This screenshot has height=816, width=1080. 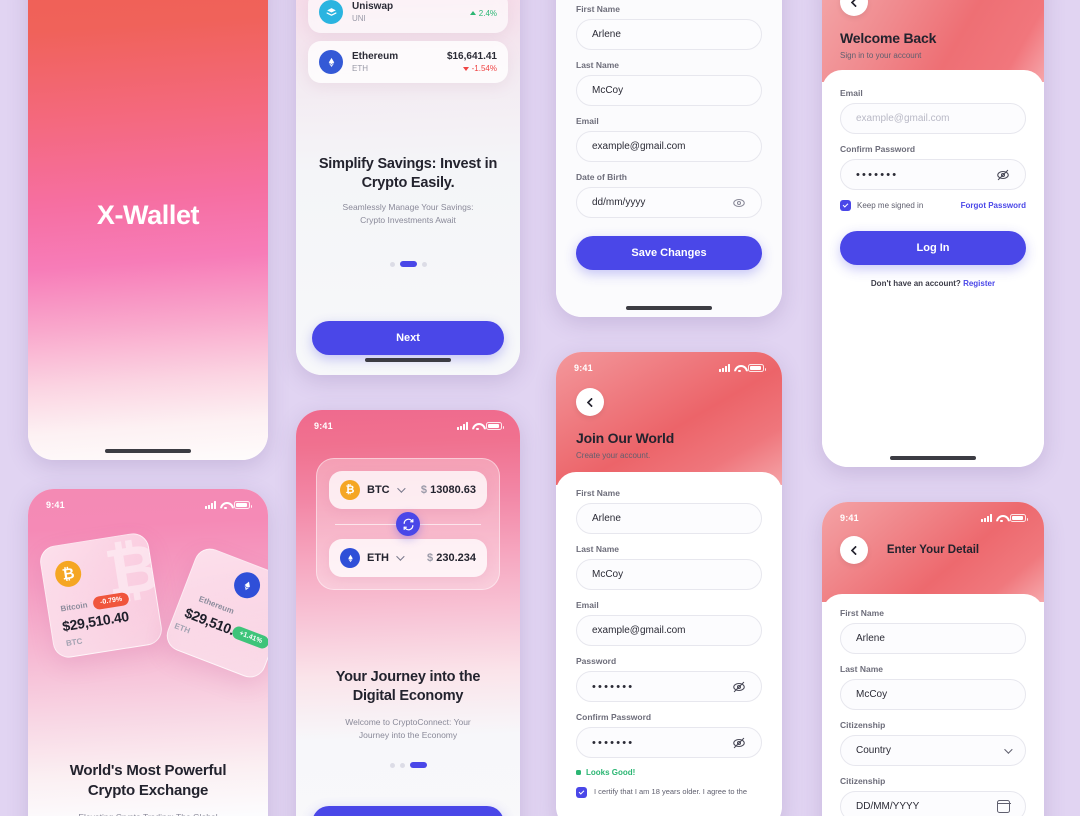 What do you see at coordinates (979, 283) in the screenshot?
I see `register-link: Register` at bounding box center [979, 283].